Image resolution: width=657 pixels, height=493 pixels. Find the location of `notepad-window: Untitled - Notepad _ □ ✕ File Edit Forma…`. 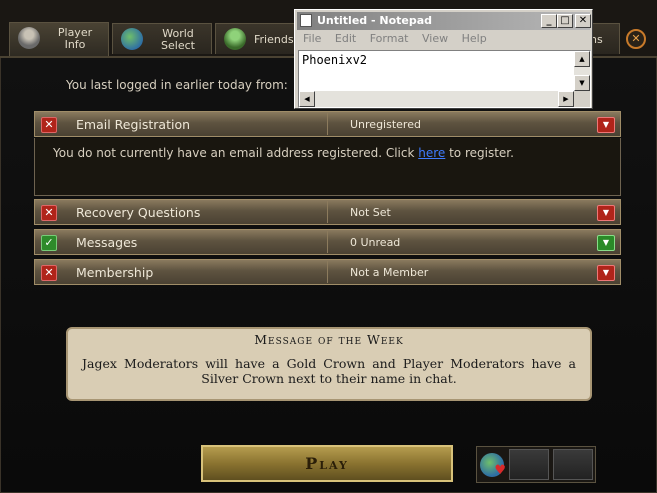

notepad-window: Untitled - Notepad _ □ ✕ File Edit Forma… is located at coordinates (443, 59).